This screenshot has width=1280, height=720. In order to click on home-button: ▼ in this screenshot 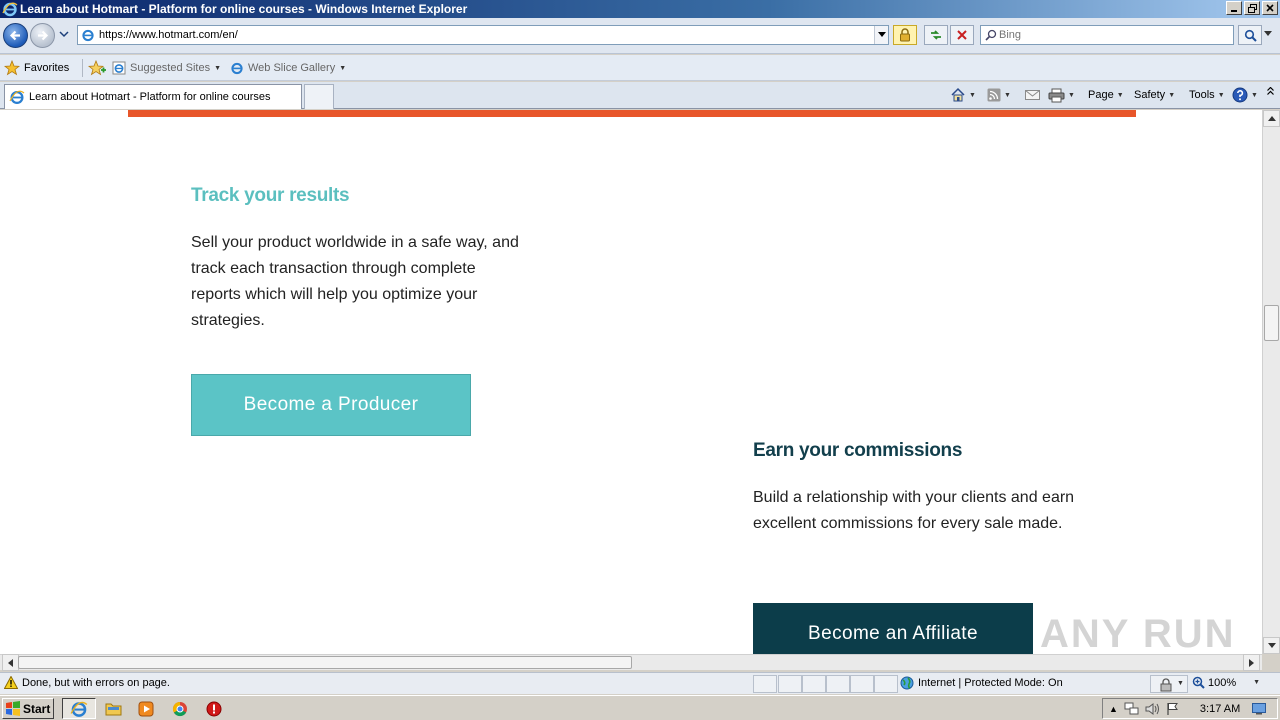, I will do `click(963, 95)`.